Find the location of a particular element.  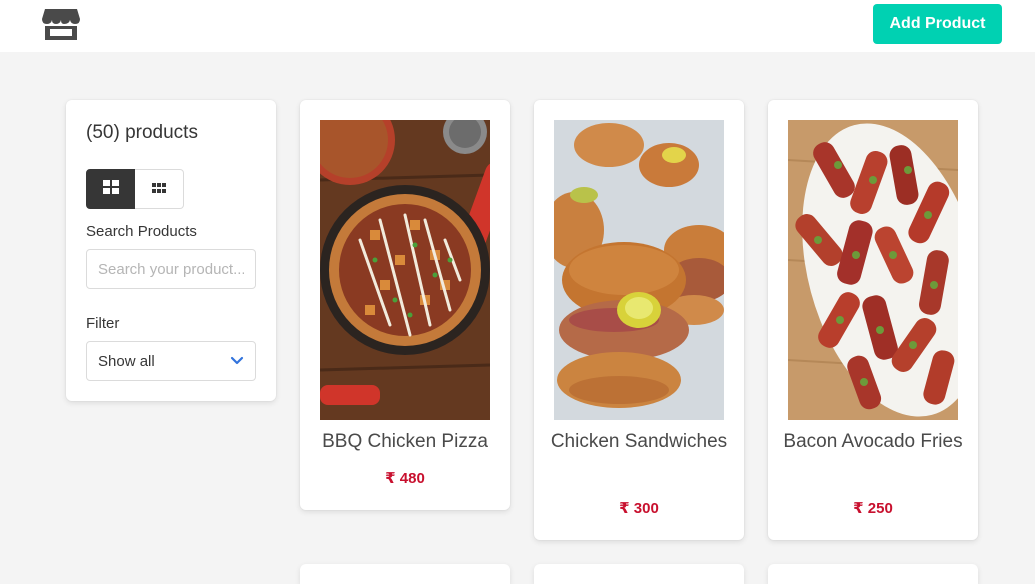

product-image-sandwich is located at coordinates (639, 270).